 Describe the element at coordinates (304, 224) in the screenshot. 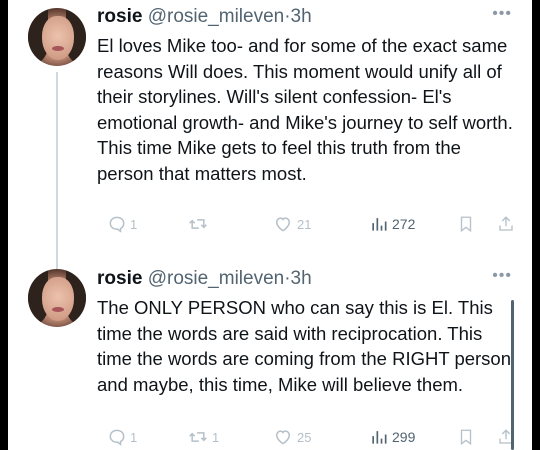

I see `like-count: 21` at that location.